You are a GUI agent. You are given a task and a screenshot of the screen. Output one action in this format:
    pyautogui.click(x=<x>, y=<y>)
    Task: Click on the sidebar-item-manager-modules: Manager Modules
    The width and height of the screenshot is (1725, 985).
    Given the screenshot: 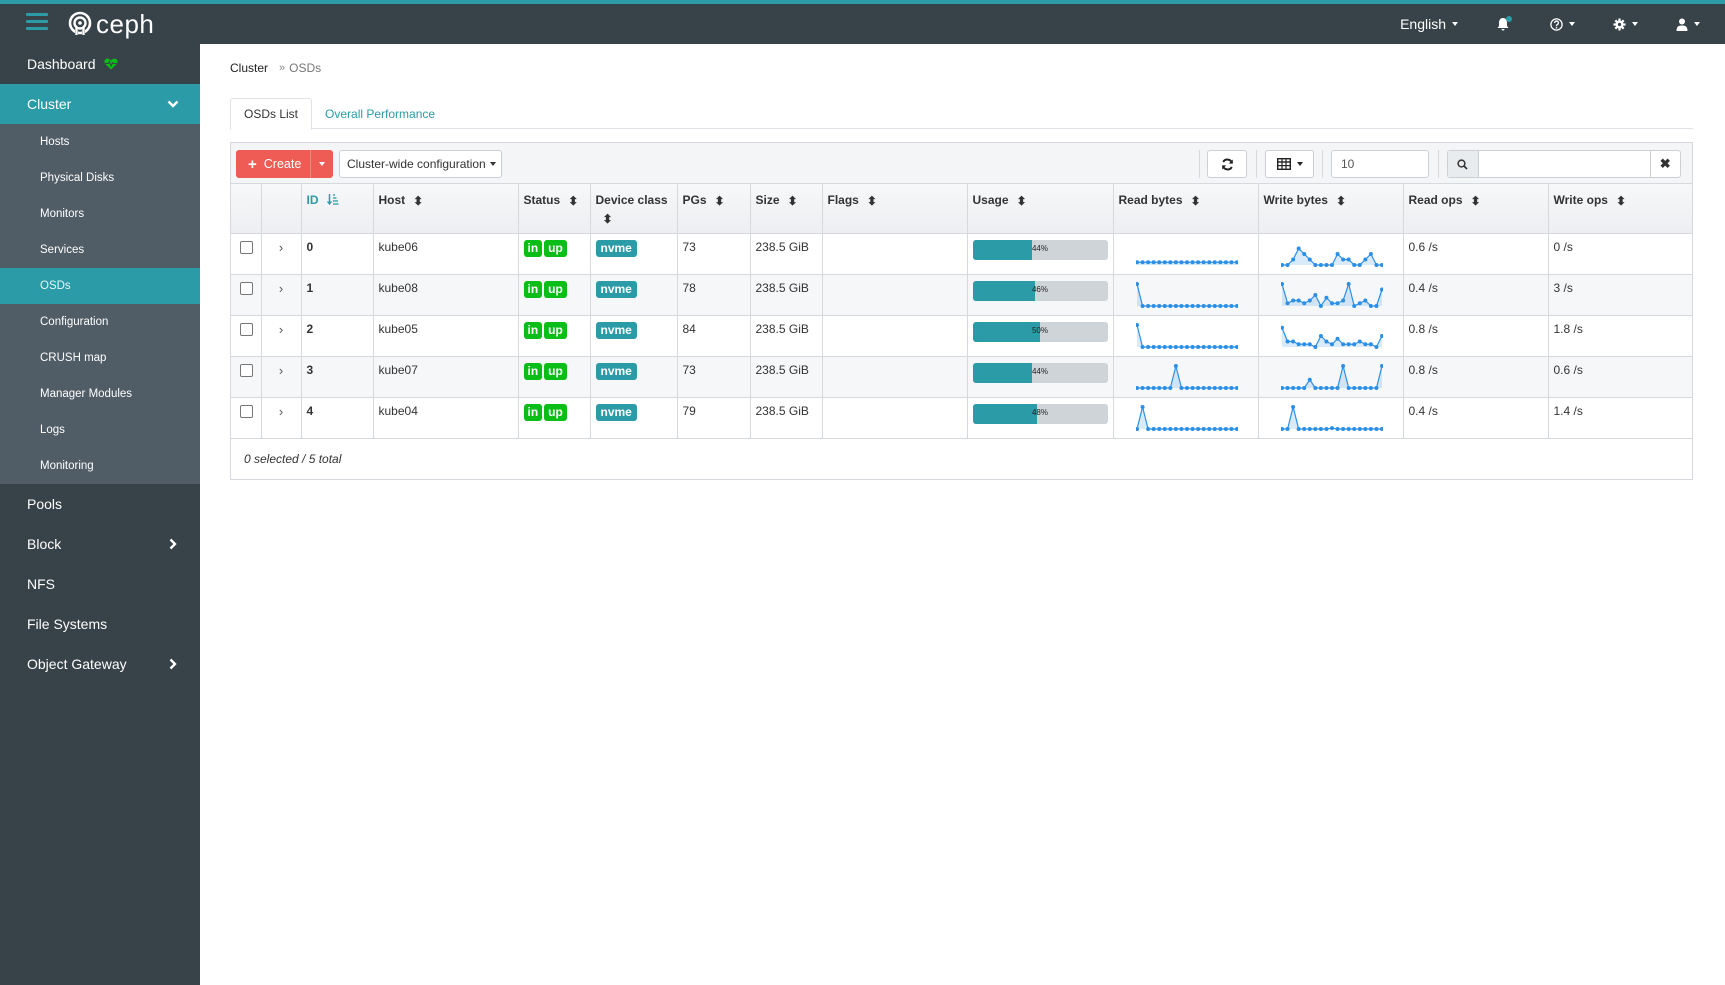 What is the action you would take?
    pyautogui.click(x=100, y=394)
    